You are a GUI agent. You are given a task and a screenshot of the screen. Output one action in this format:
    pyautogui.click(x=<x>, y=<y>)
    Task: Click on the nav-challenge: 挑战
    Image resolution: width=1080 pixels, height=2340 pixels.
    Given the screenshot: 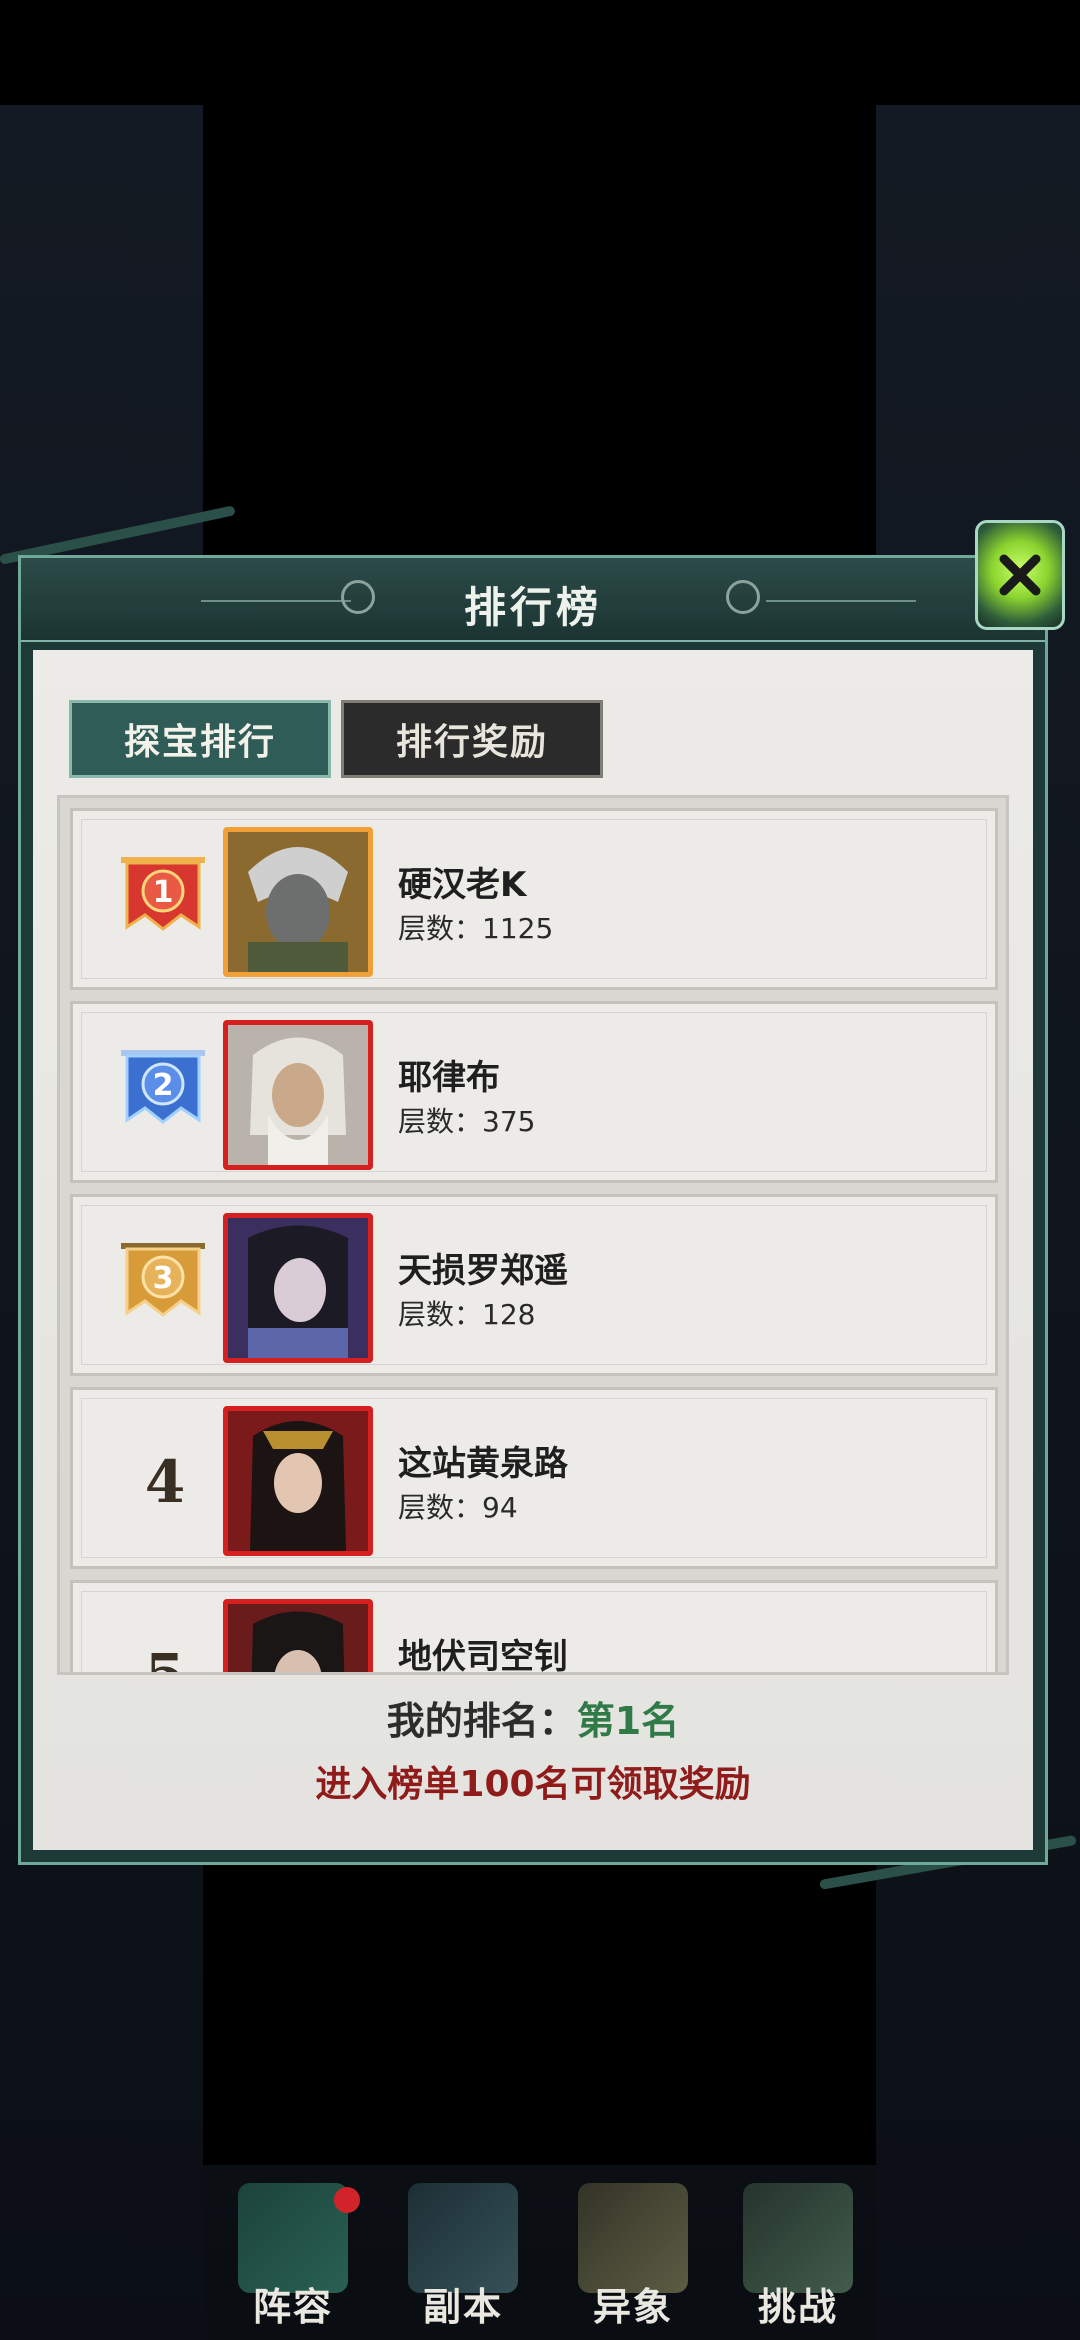 What is the action you would take?
    pyautogui.click(x=798, y=2255)
    